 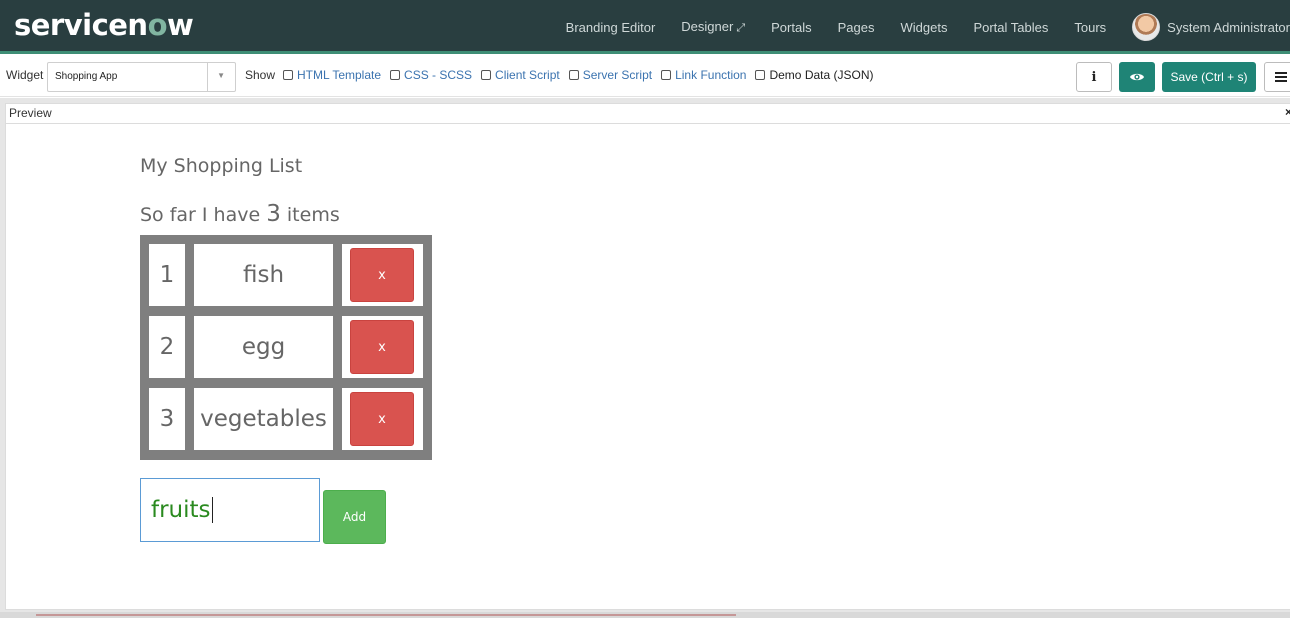 I want to click on widget-select: Shopping App ▼, so click(x=141, y=77).